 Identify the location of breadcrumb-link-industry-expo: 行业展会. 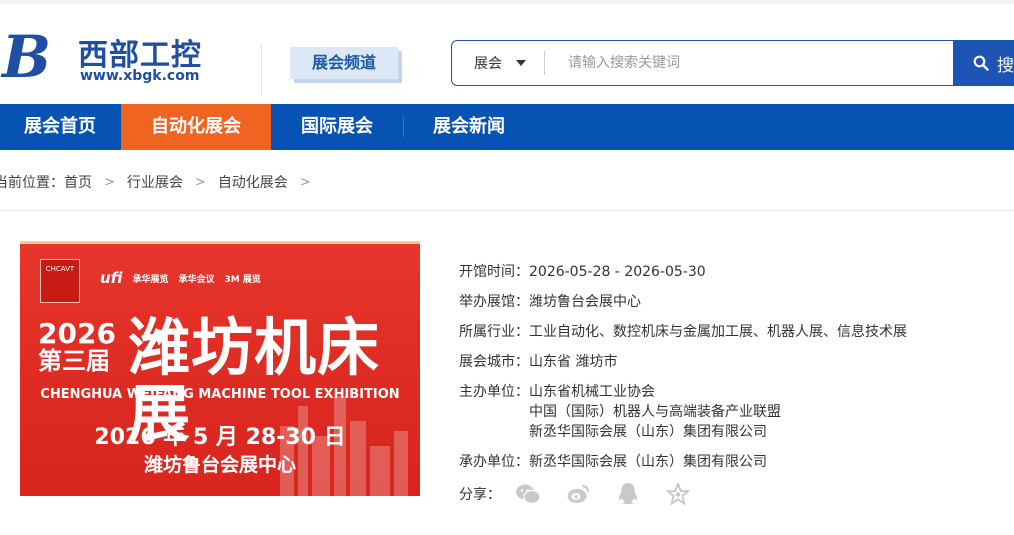
(155, 182).